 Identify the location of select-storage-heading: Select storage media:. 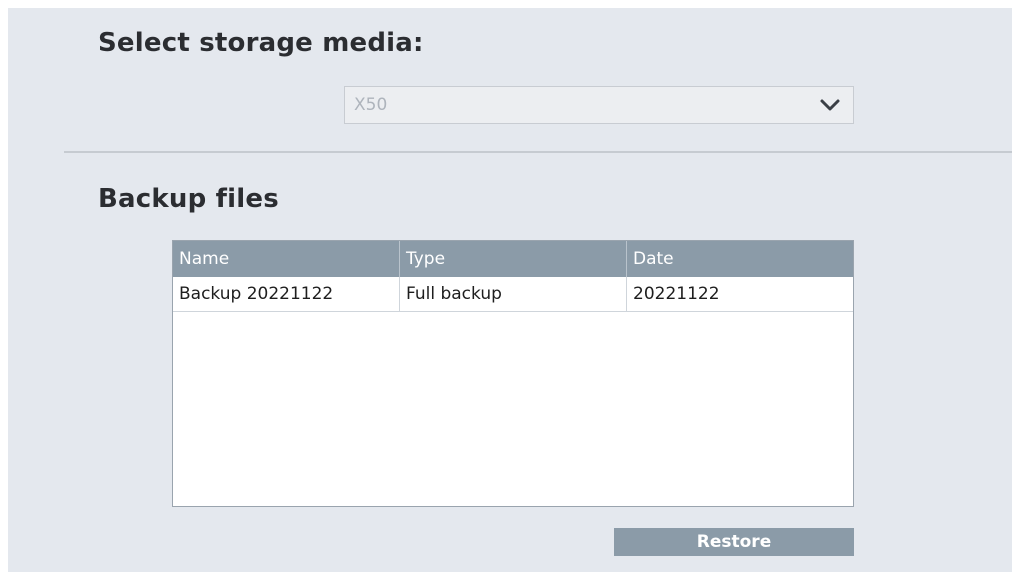
(261, 43).